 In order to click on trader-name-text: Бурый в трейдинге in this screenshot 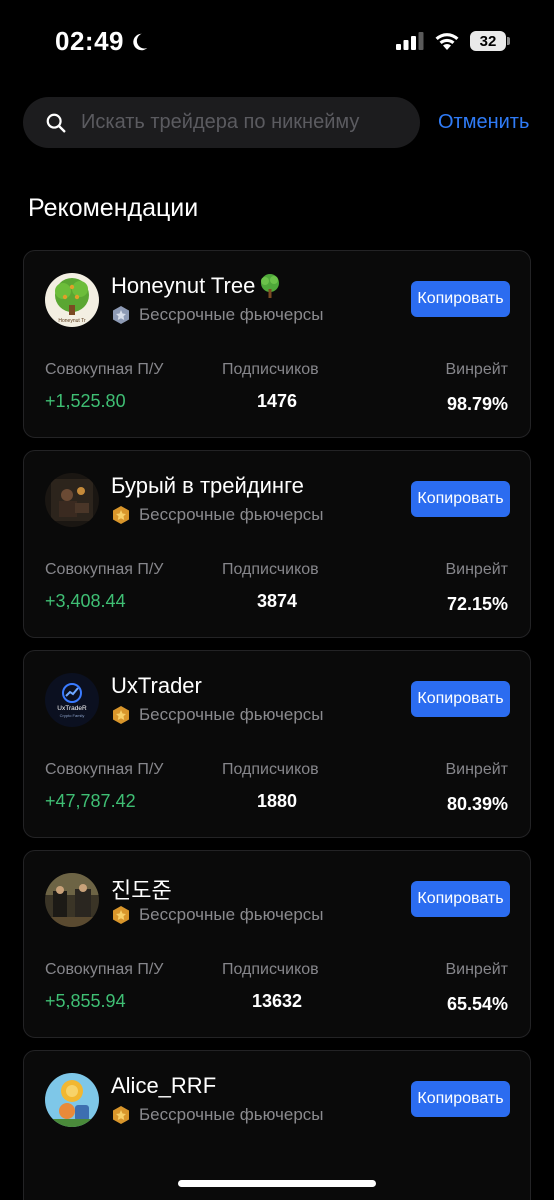, I will do `click(207, 485)`.